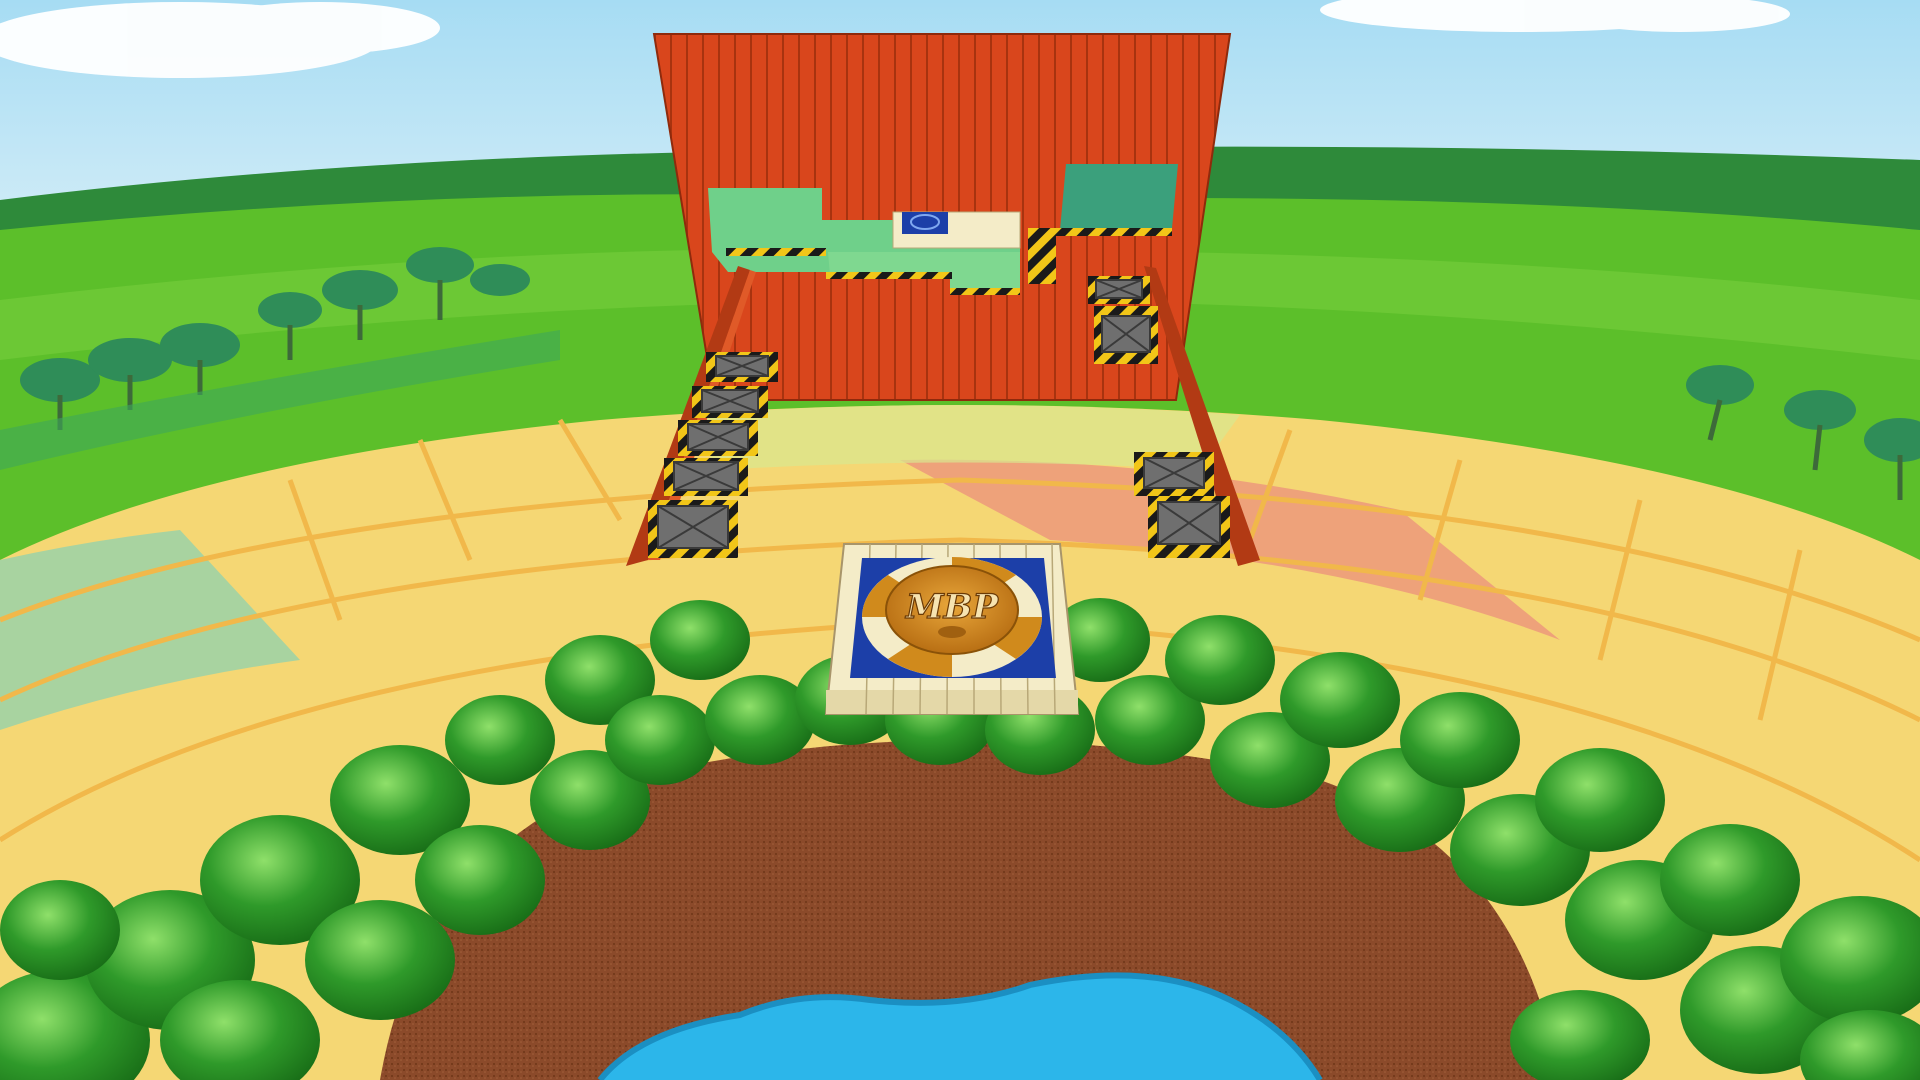  I want to click on start-pad-coin: MBP, so click(952, 617).